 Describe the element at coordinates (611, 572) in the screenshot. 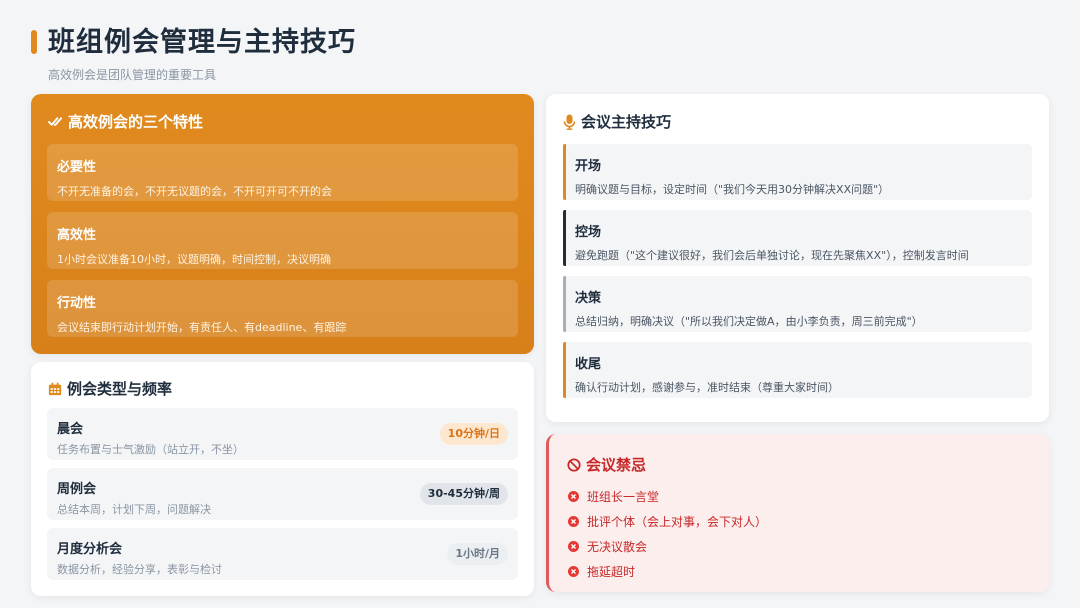

I see `taboo-text: 拖延超时` at that location.